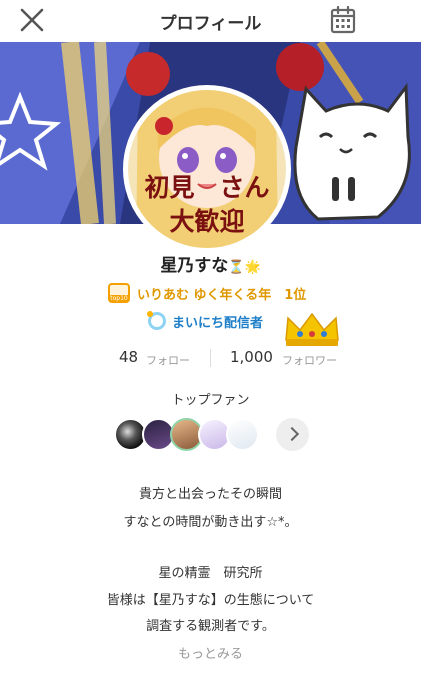  What do you see at coordinates (292, 434) in the screenshot?
I see `top-fans-more-button` at bounding box center [292, 434].